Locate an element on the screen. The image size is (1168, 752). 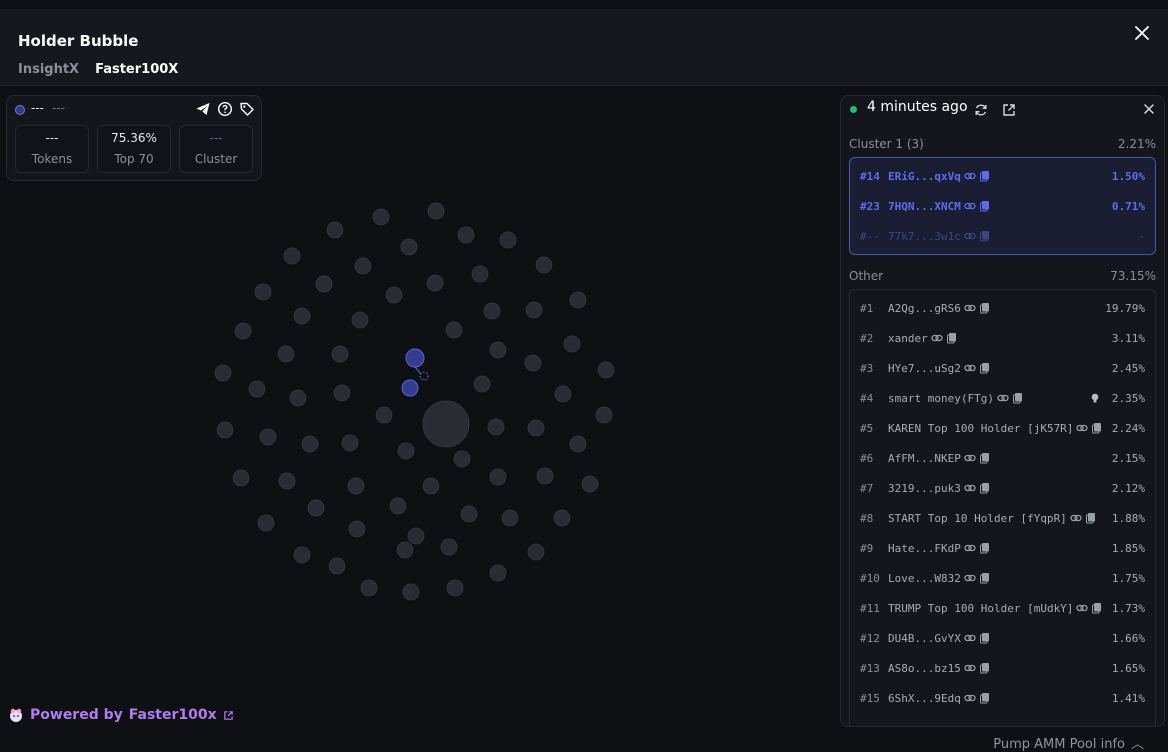
powered-by-link: Powered by Faster100x is located at coordinates (121, 715).